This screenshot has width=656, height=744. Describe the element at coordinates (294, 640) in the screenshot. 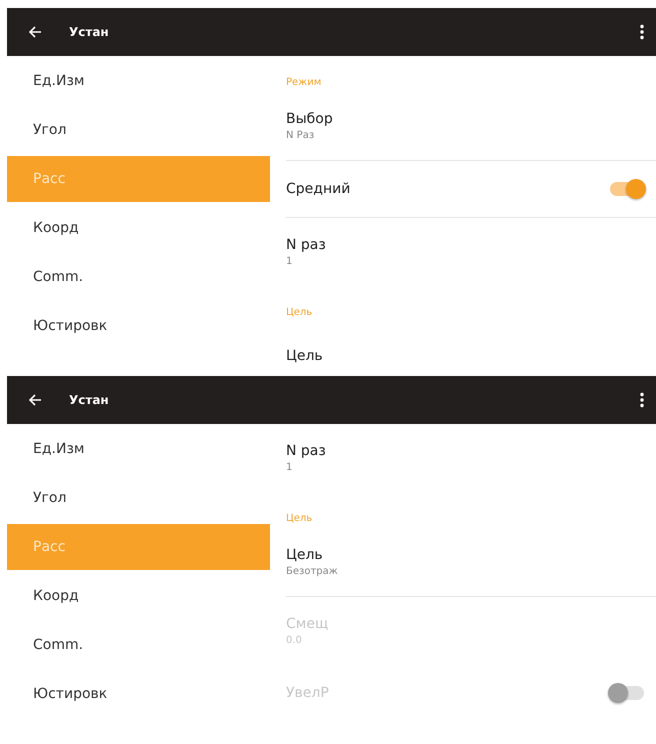

I see `setting-value: 0.0` at that location.